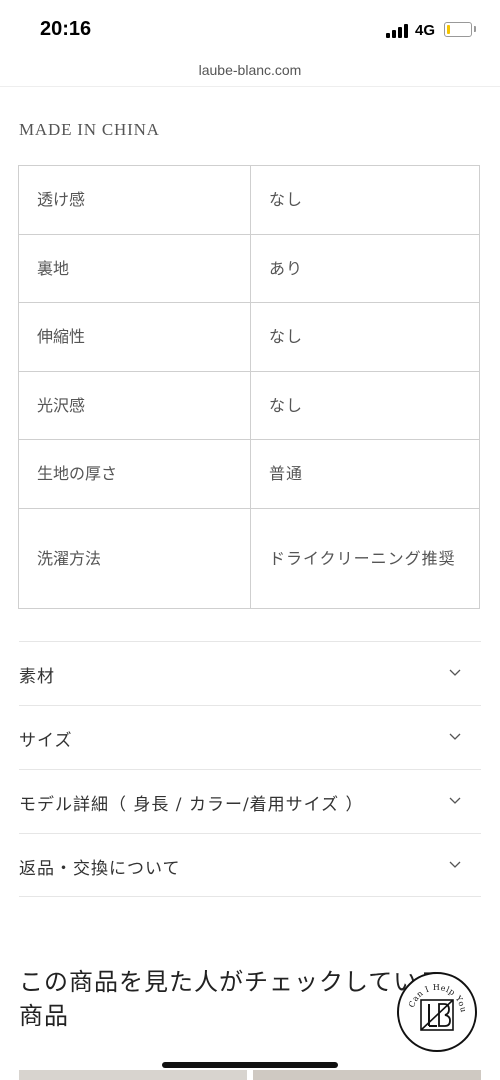 This screenshot has height=1080, width=500. I want to click on chat-badge-text: Can I Help You?, so click(432, 990).